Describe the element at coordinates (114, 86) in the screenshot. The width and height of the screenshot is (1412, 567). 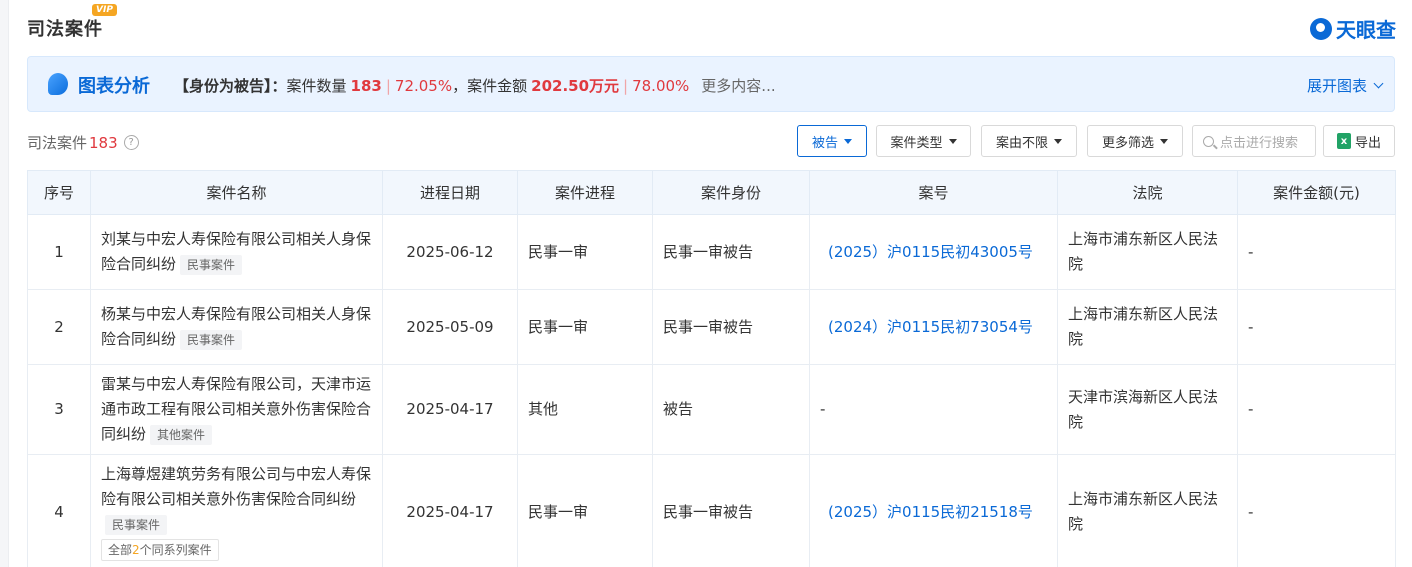
I see `analysis-title: 图表分析` at that location.